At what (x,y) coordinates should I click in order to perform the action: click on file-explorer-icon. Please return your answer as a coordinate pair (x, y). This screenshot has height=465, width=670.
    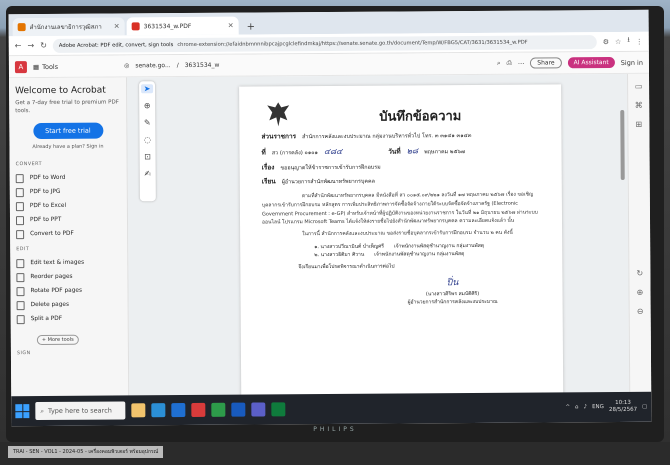
    Looking at the image, I should click on (138, 410).